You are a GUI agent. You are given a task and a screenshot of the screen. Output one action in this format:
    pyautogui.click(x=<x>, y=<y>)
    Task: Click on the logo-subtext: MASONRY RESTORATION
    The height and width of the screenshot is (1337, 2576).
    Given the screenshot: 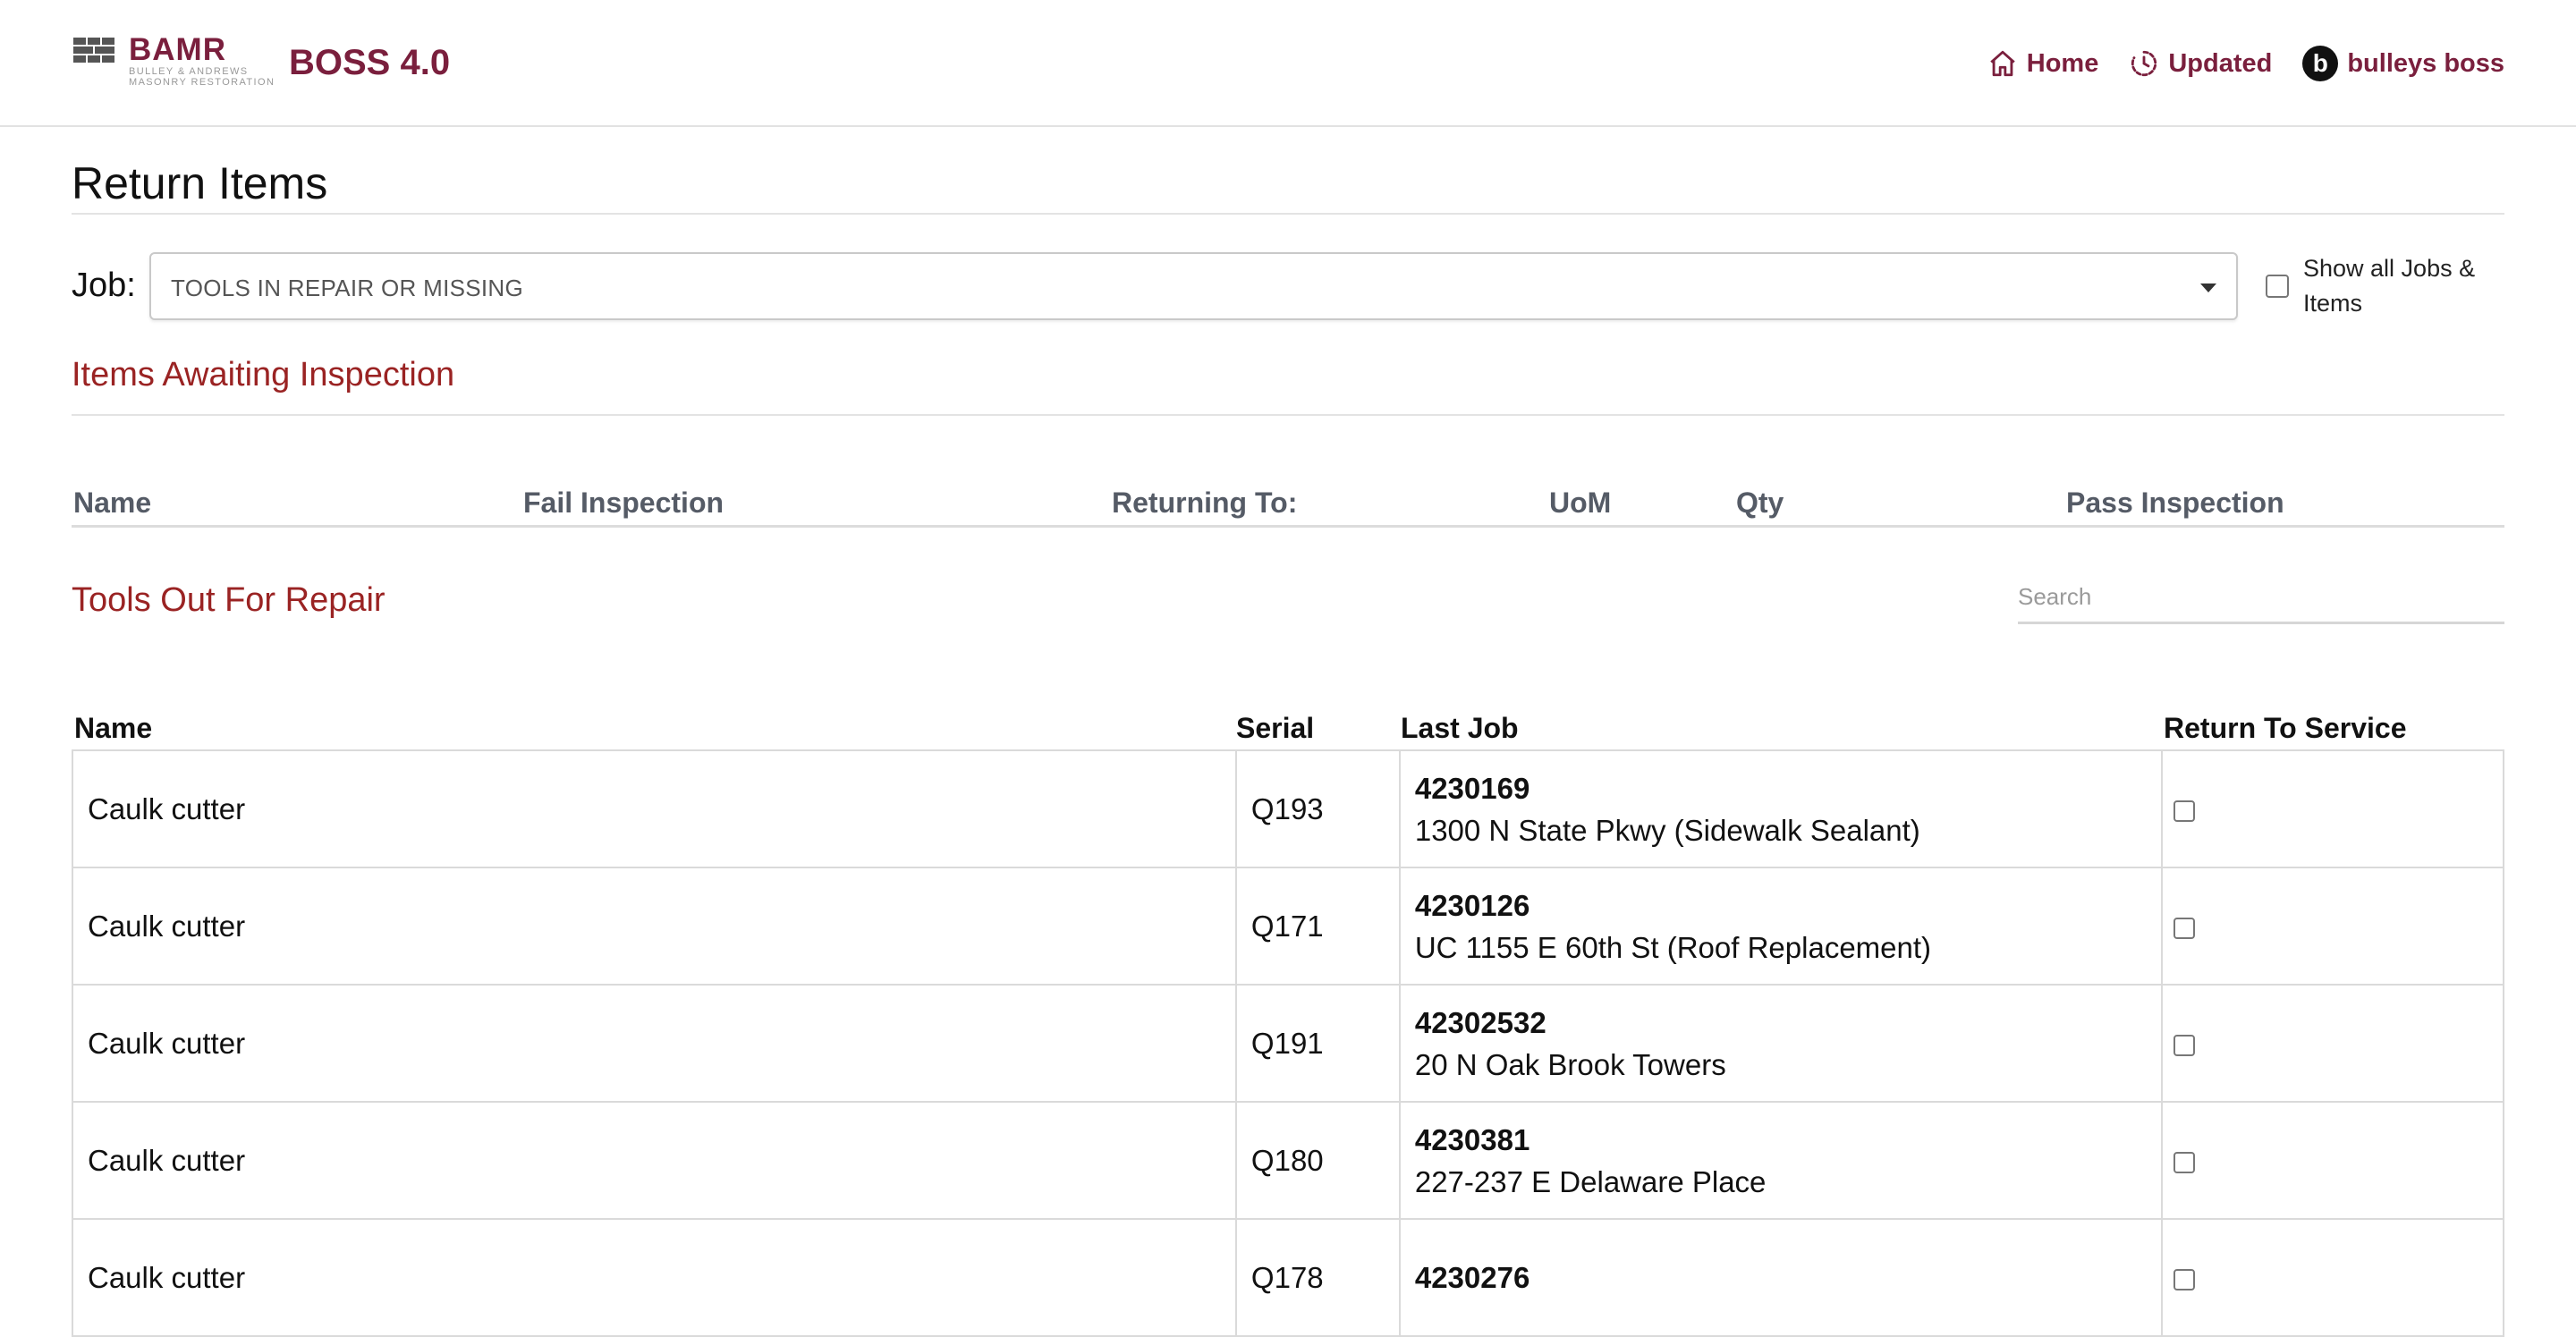 What is the action you would take?
    pyautogui.click(x=202, y=82)
    